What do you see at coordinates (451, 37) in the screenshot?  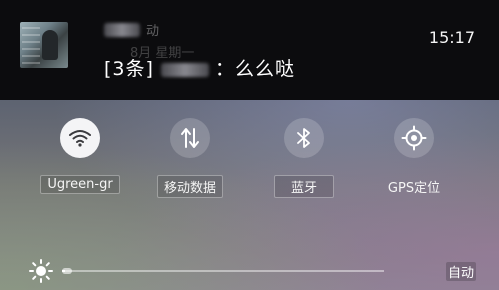 I see `notification-time: 15:17` at bounding box center [451, 37].